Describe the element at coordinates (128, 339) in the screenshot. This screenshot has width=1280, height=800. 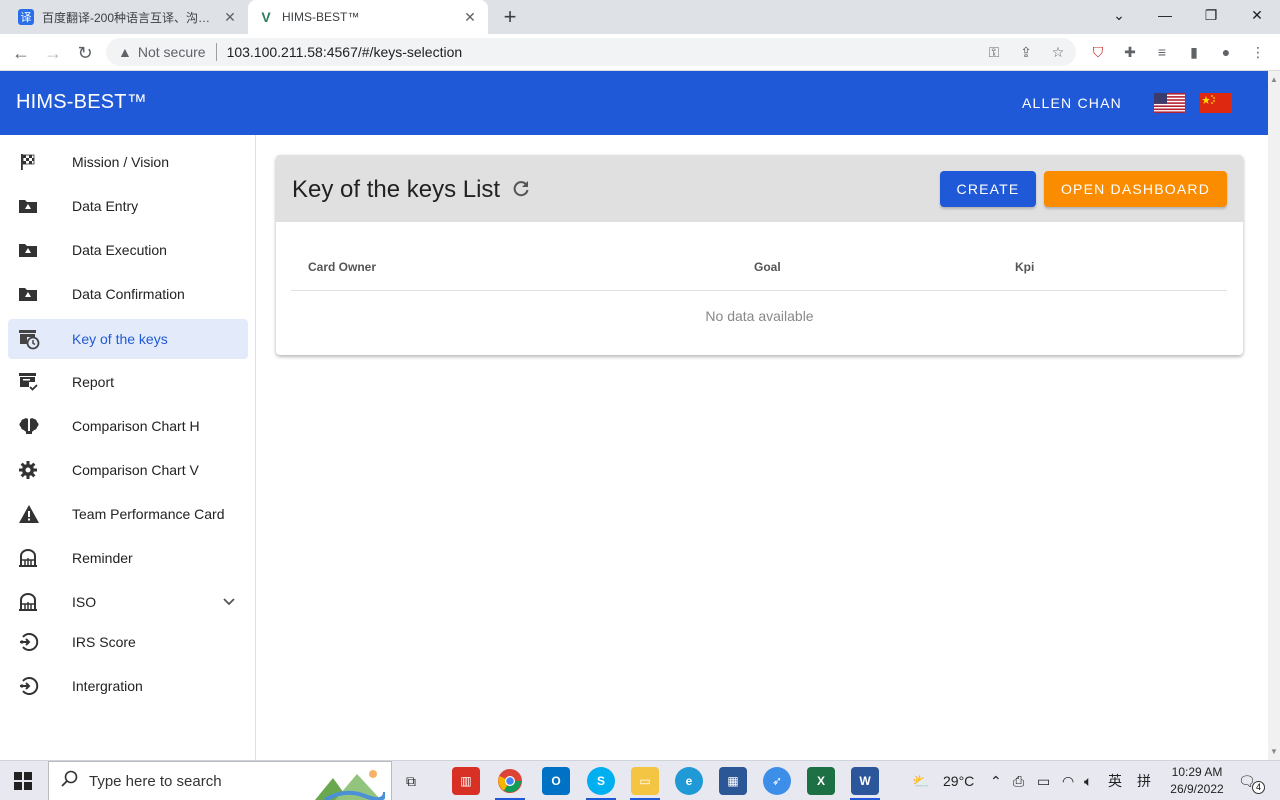
I see `sidebar-item-key-of-the-keys: Key of the keys` at that location.